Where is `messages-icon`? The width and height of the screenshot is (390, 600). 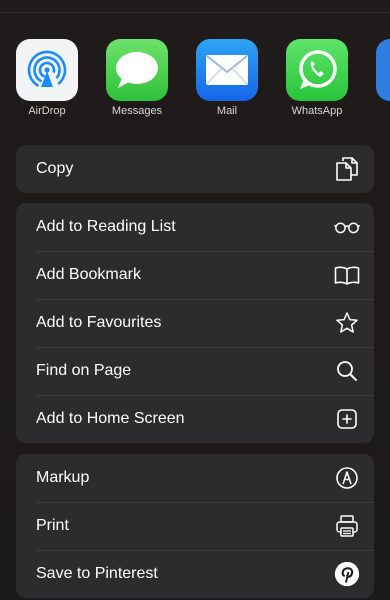
messages-icon is located at coordinates (137, 70).